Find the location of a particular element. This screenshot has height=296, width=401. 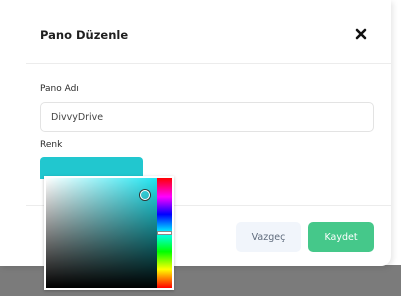

save-button: Kaydet is located at coordinates (341, 237).